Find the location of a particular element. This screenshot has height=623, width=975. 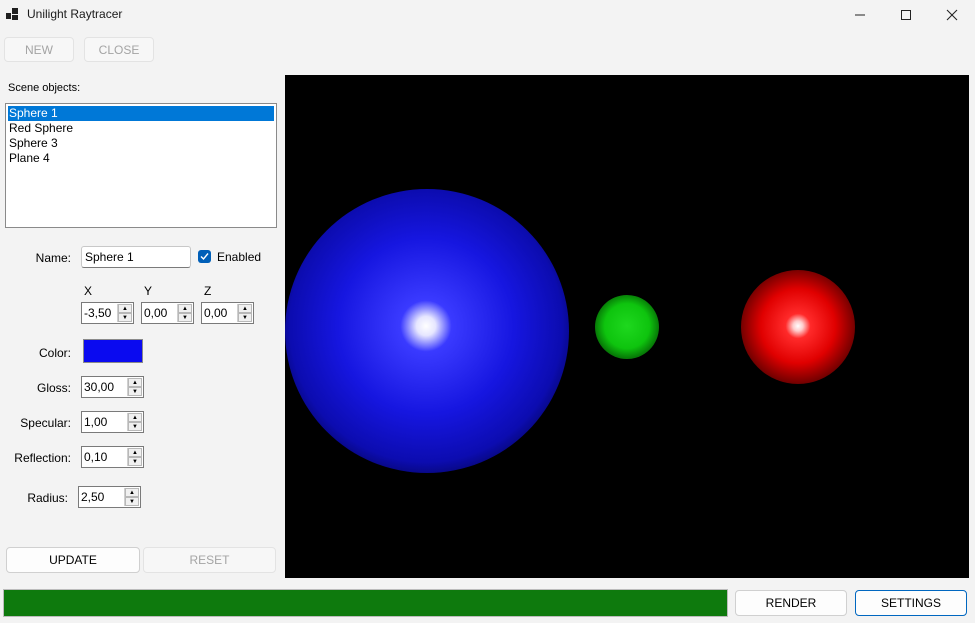

specular-stepper: 1,00 ▲ ▼ is located at coordinates (112, 422).